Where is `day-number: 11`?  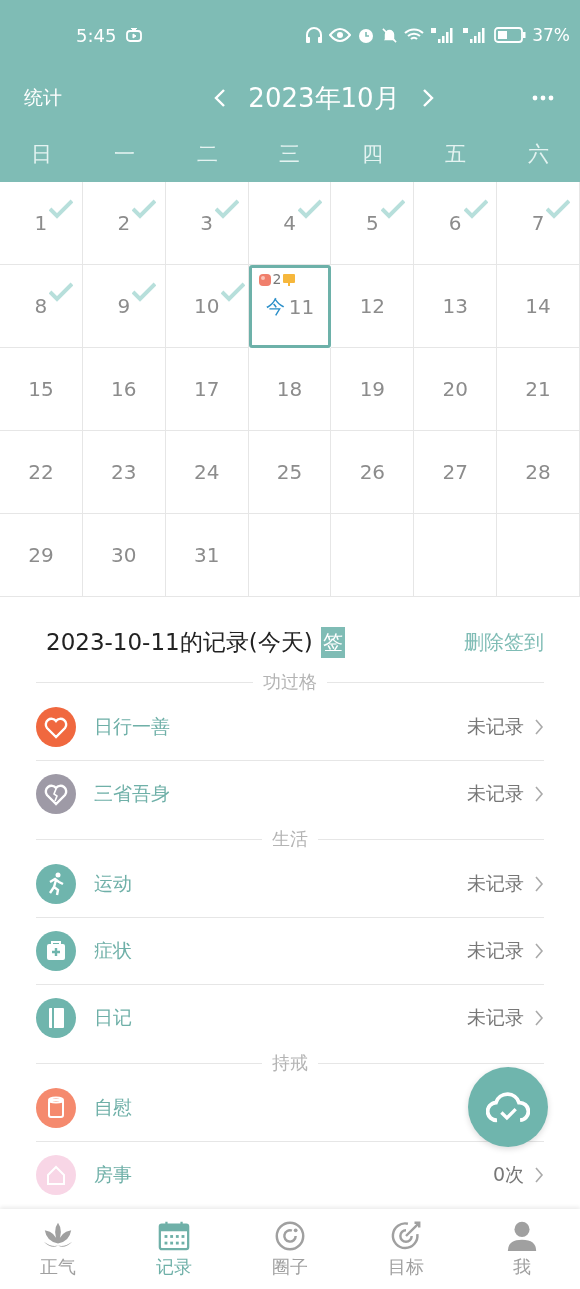
day-number: 11 is located at coordinates (301, 306).